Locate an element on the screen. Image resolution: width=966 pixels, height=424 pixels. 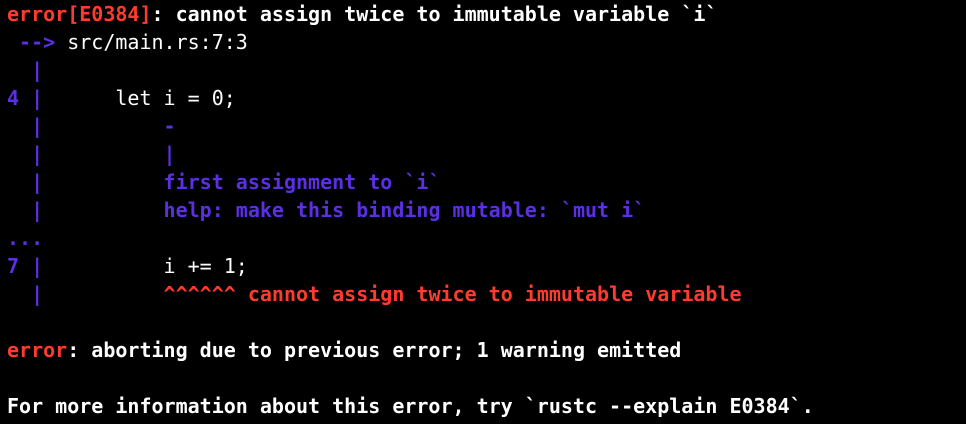
location-line: --> src/main.rs:7:3 is located at coordinates (486, 42).